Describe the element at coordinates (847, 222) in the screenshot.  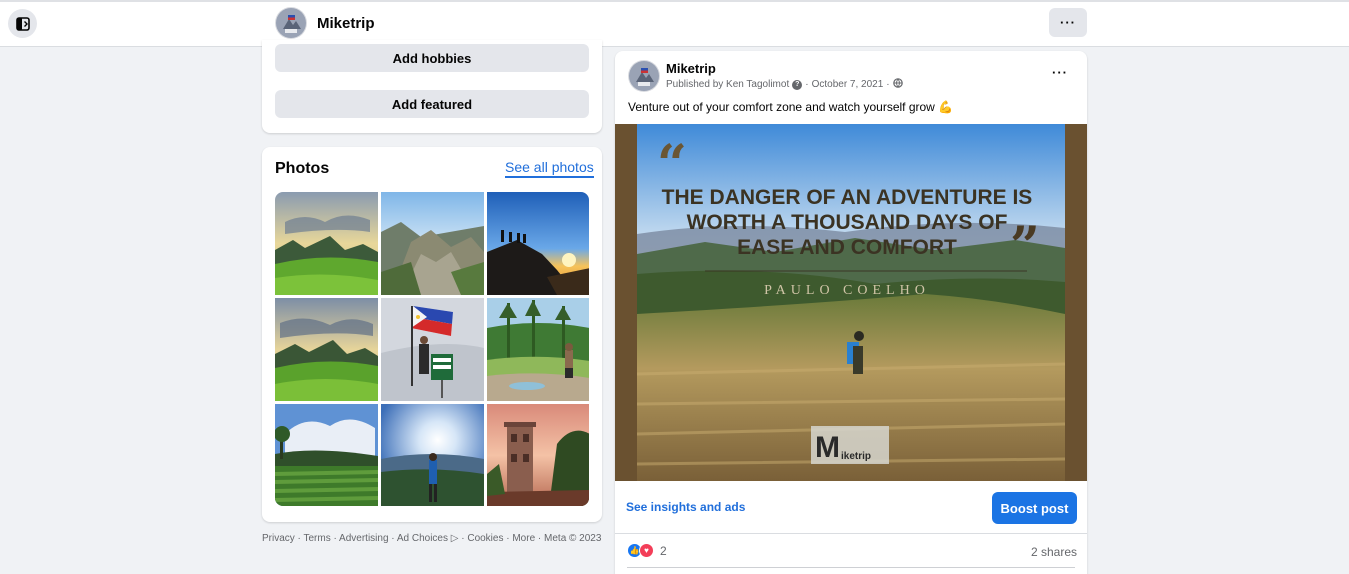
I see `quote-line-2: WORTH A THOUSAND DAYS OF` at that location.